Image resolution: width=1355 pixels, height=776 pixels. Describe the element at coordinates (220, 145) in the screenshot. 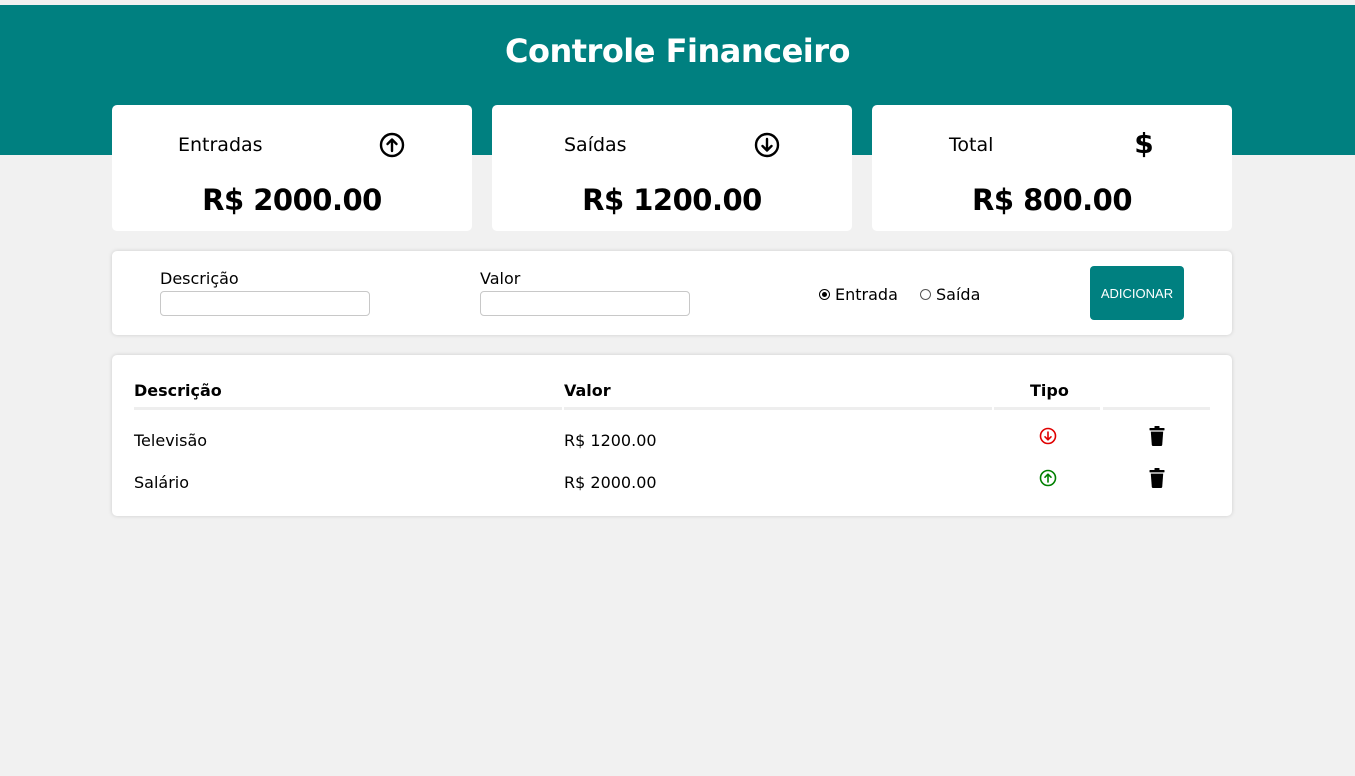

I see `card-entradas-label: Entradas` at that location.